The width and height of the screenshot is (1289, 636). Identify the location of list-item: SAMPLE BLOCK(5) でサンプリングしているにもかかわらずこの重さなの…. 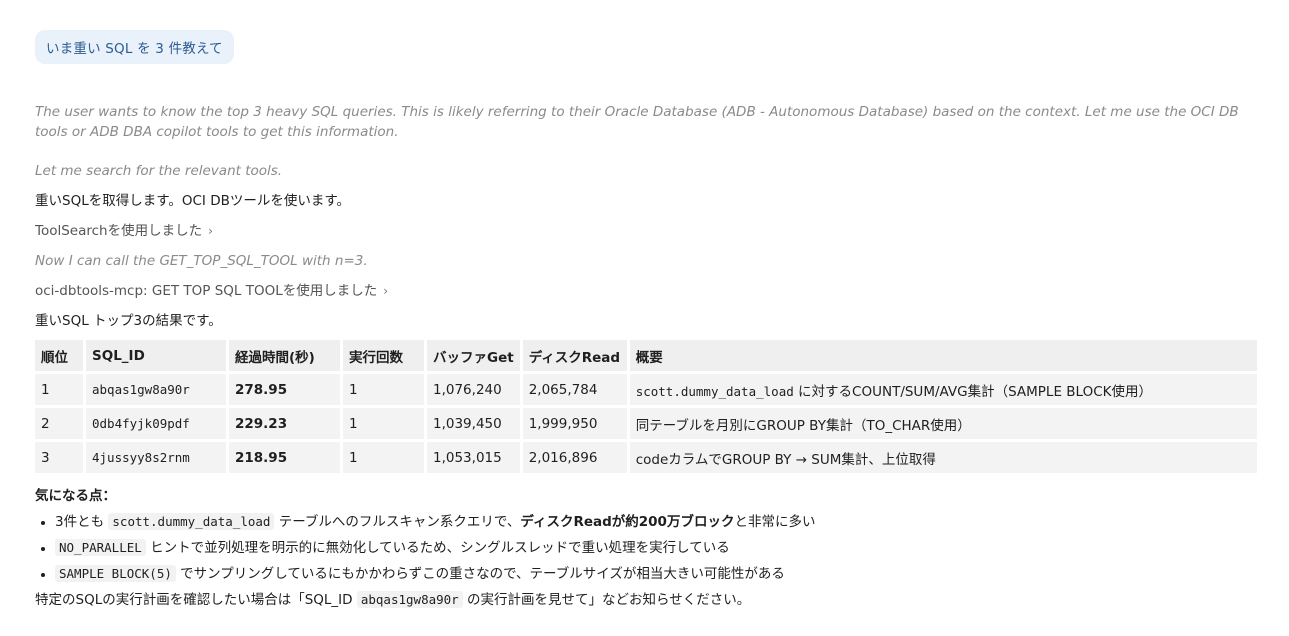
(656, 574).